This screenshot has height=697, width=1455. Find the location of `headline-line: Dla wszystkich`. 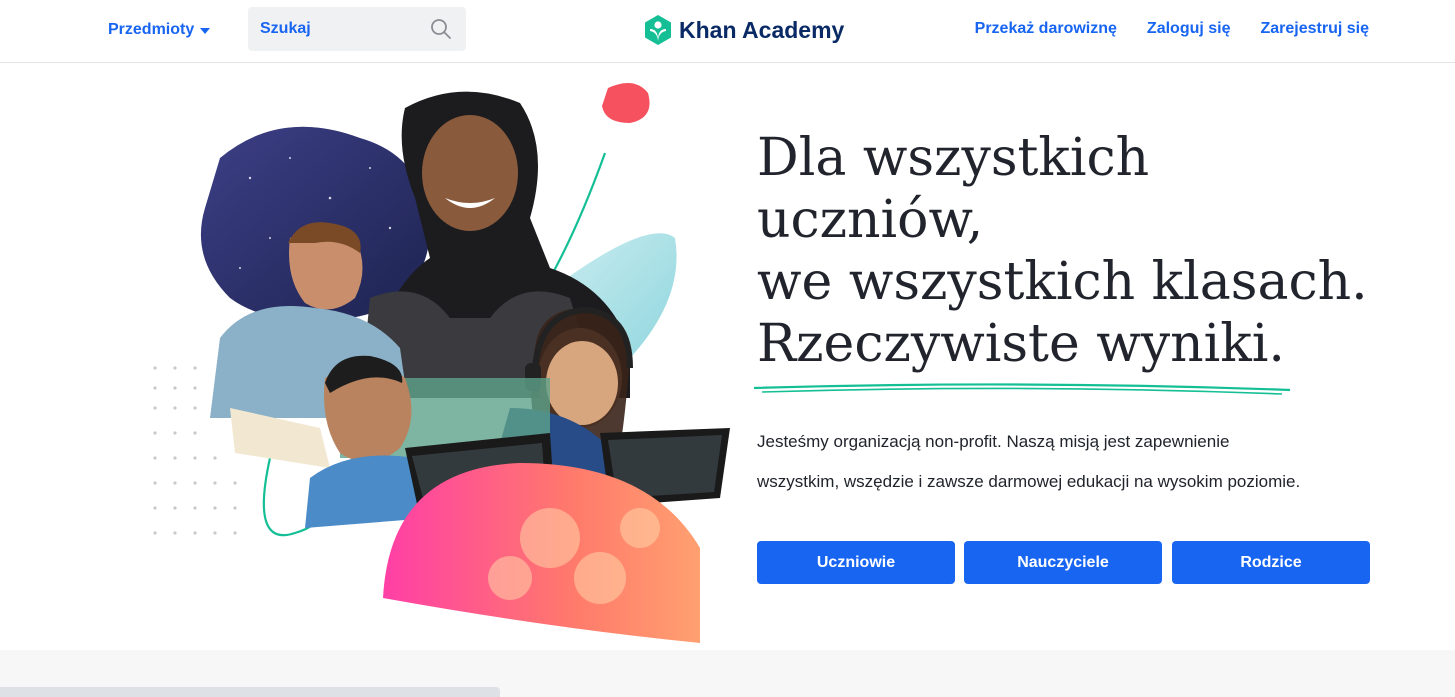

headline-line: Dla wszystkich is located at coordinates (953, 158).